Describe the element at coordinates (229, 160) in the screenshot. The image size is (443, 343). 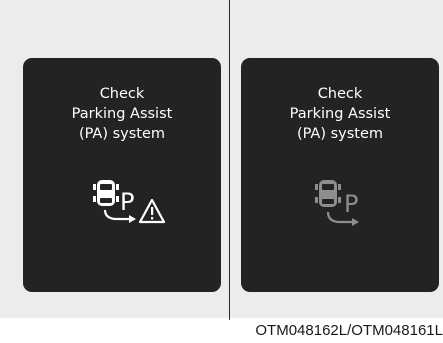
I see `figure-divider` at that location.